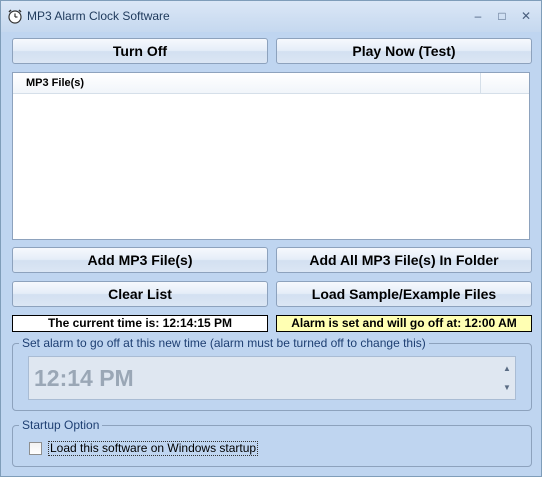  Describe the element at coordinates (247, 83) in the screenshot. I see `column-header-mp3-files: MP3 File(s)` at that location.